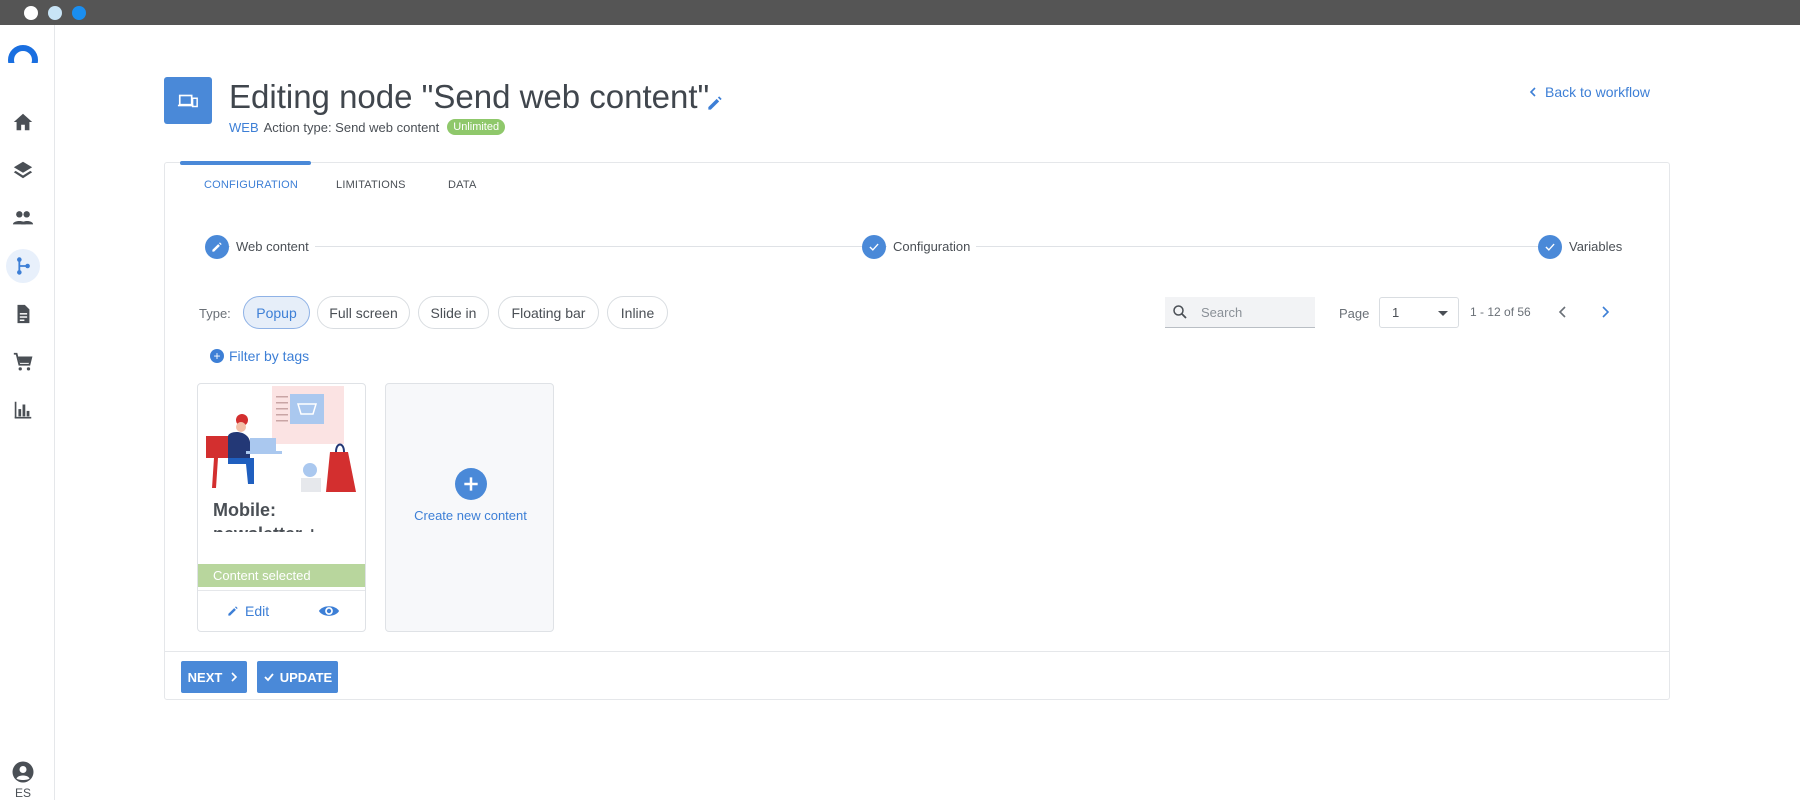 This screenshot has height=800, width=1800. Describe the element at coordinates (281, 439) in the screenshot. I see `content-thumbnail-illustration` at that location.